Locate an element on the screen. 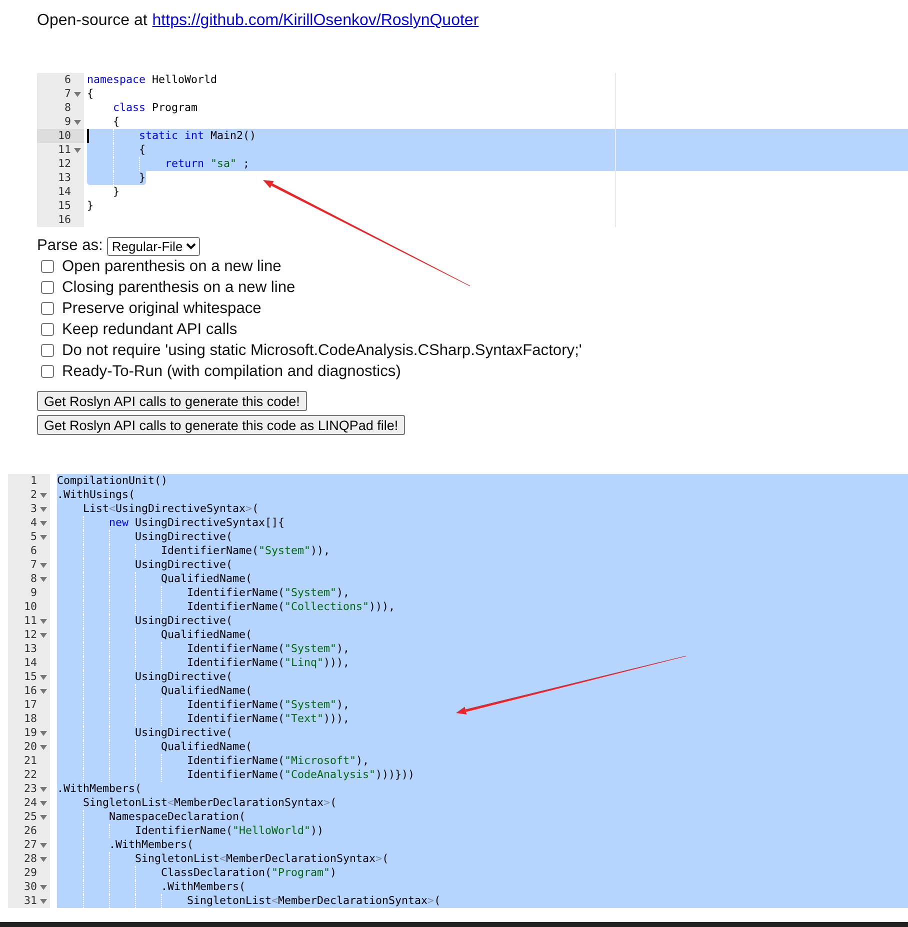 Image resolution: width=908 pixels, height=927 pixels. line-number: 18 is located at coordinates (30, 719).